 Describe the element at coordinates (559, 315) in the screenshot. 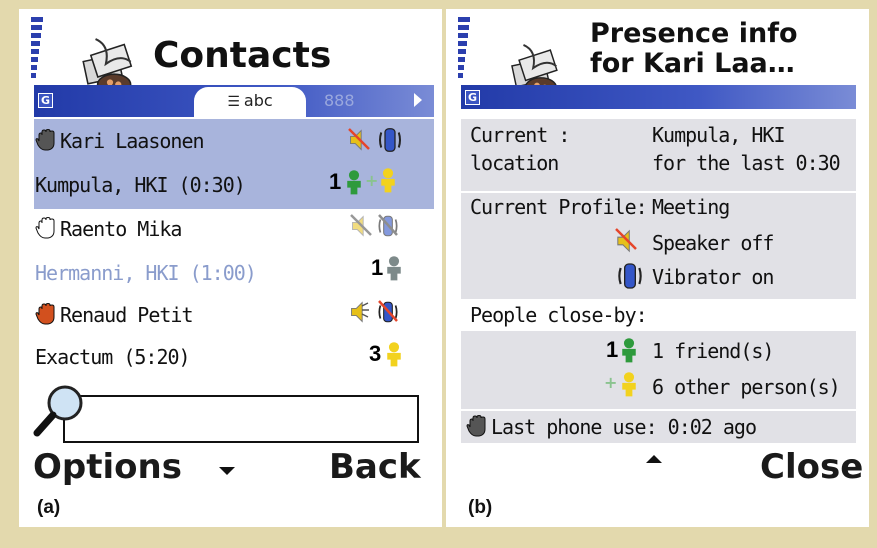

I see `people-label: People close-by:` at that location.